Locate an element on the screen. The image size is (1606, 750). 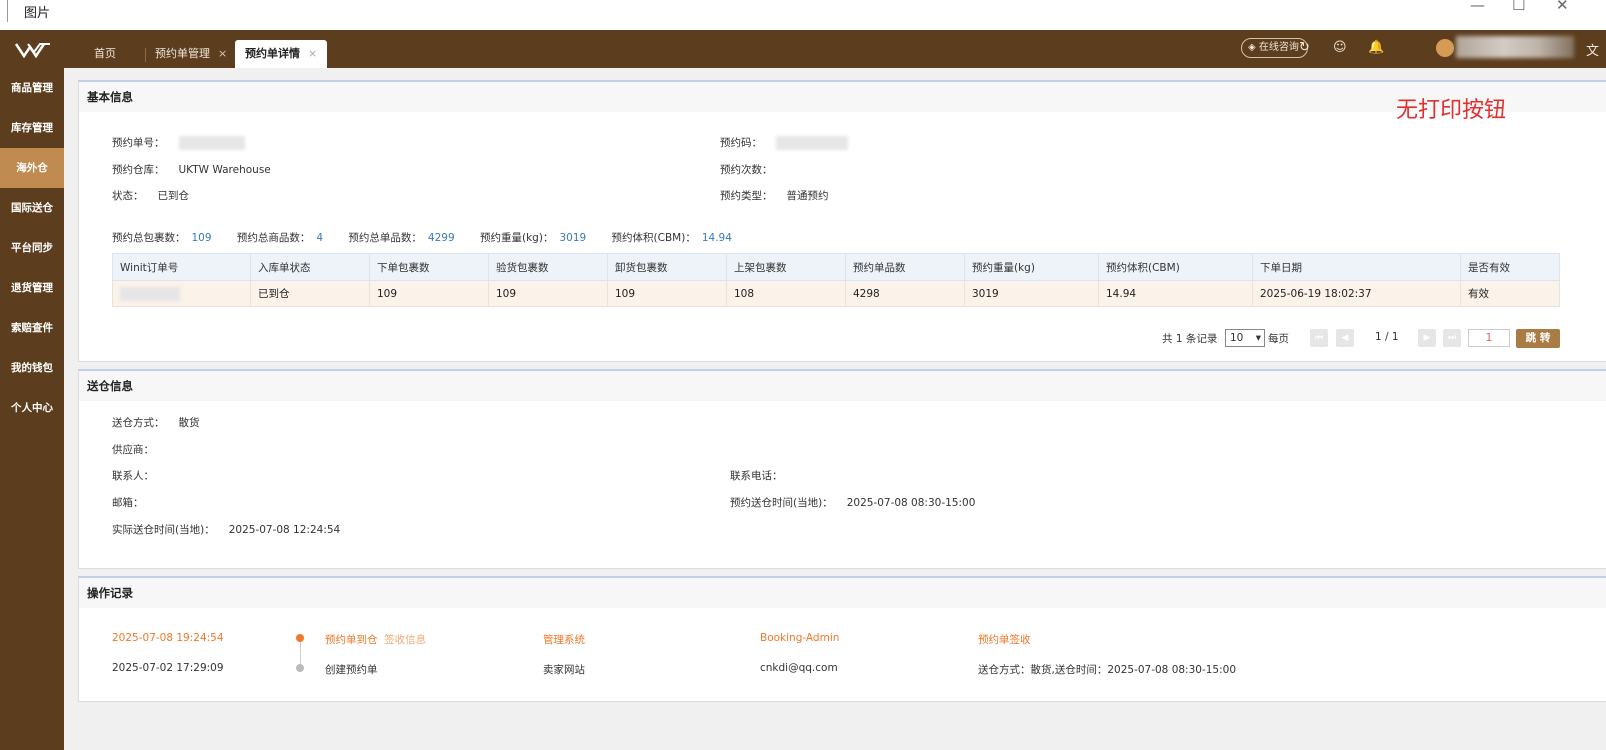
total-records: 共 1 条记录 is located at coordinates (1190, 339).